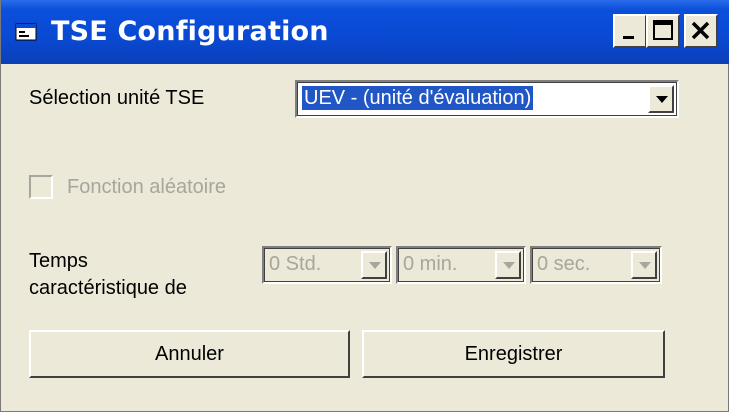 This screenshot has width=729, height=412. Describe the element at coordinates (41, 187) in the screenshot. I see `random-function-checkbox` at that location.